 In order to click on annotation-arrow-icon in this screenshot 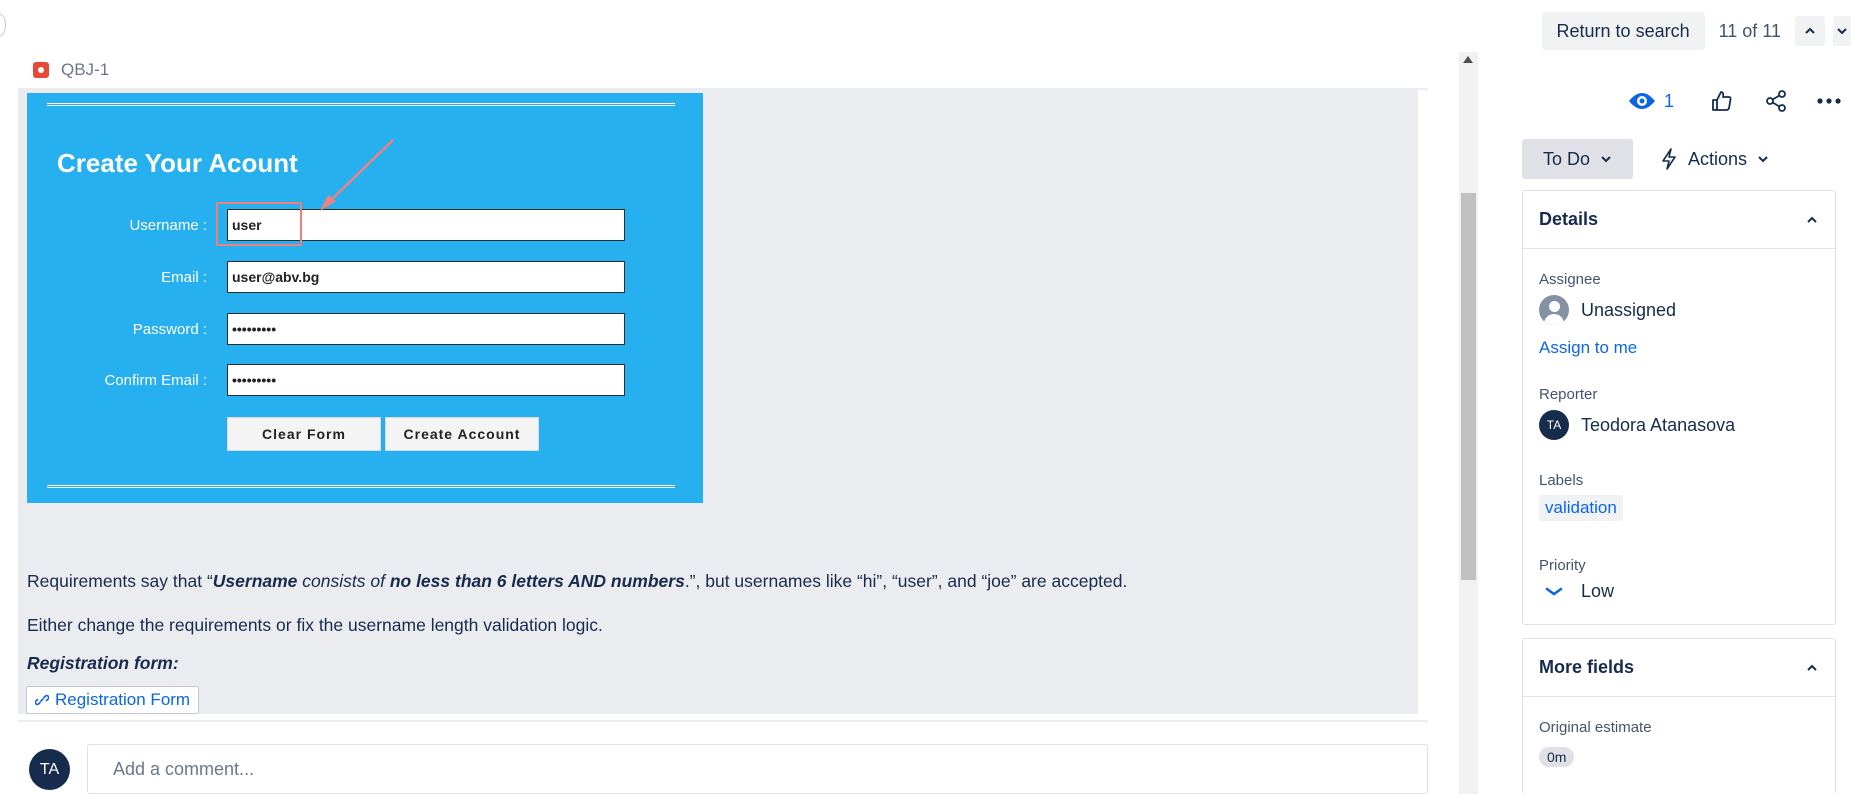, I will do `click(357, 175)`.